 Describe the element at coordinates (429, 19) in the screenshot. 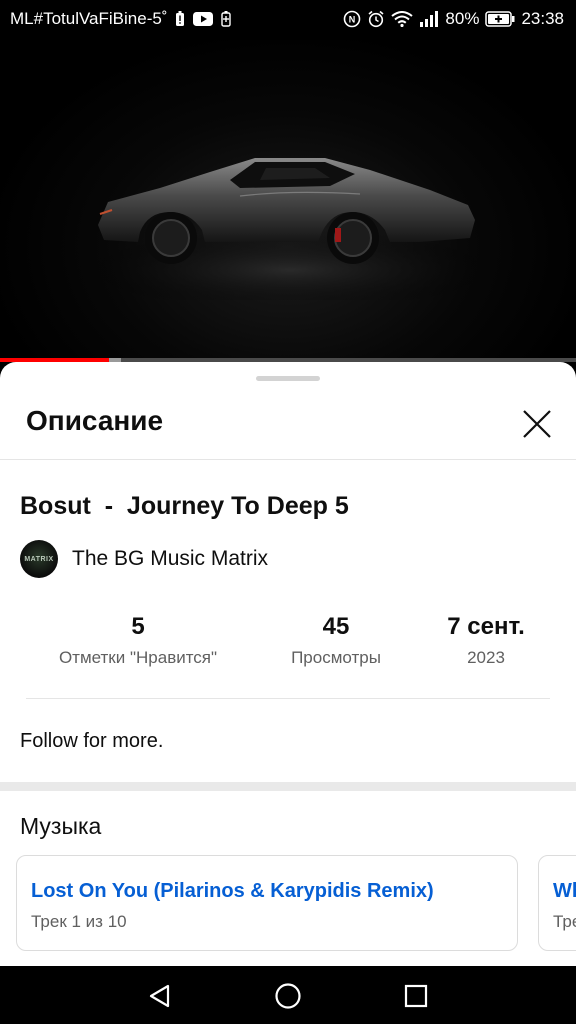

I see `signal-icon` at that location.